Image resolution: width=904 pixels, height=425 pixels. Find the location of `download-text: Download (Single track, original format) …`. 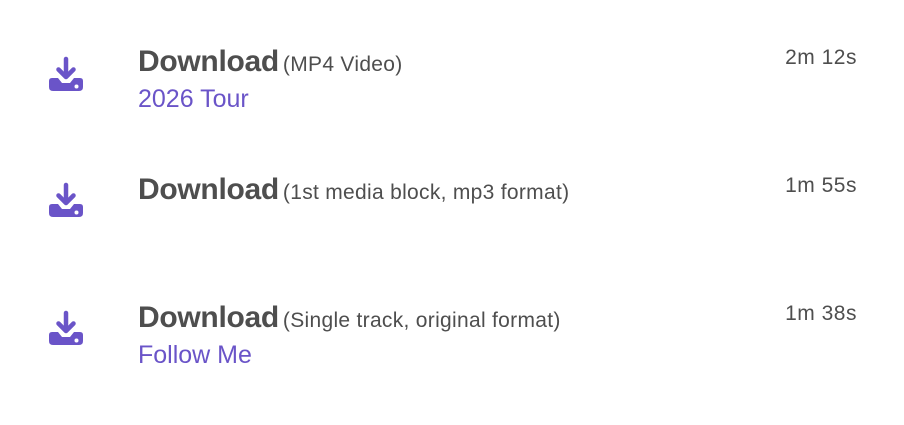

download-text: Download (Single track, original format) … is located at coordinates (438, 335).